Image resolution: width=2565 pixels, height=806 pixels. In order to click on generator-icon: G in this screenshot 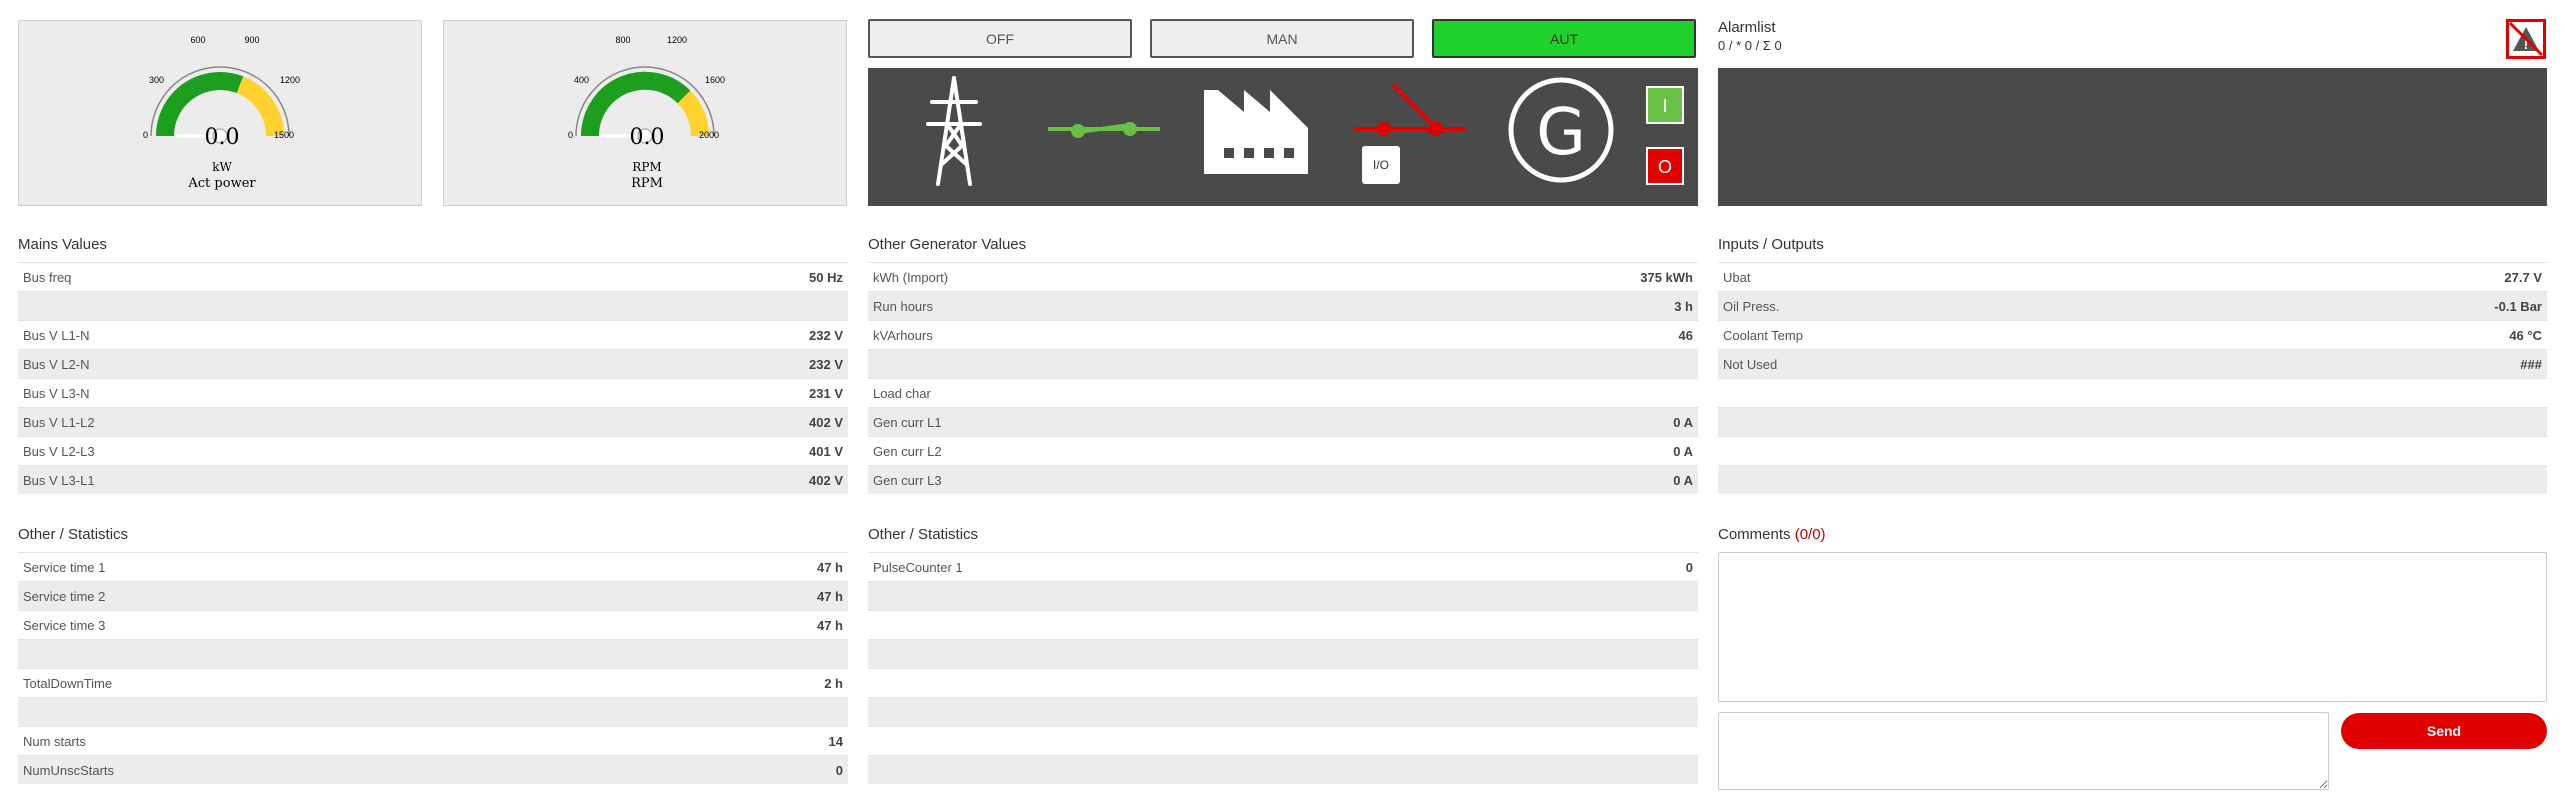, I will do `click(1561, 130)`.